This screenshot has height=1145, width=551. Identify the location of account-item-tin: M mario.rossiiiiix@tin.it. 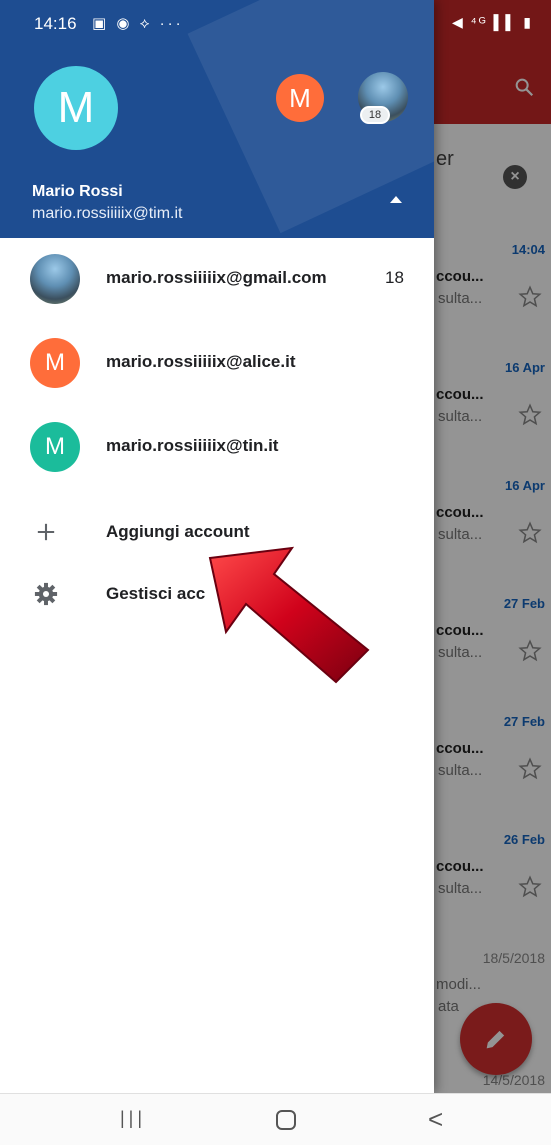
(217, 450).